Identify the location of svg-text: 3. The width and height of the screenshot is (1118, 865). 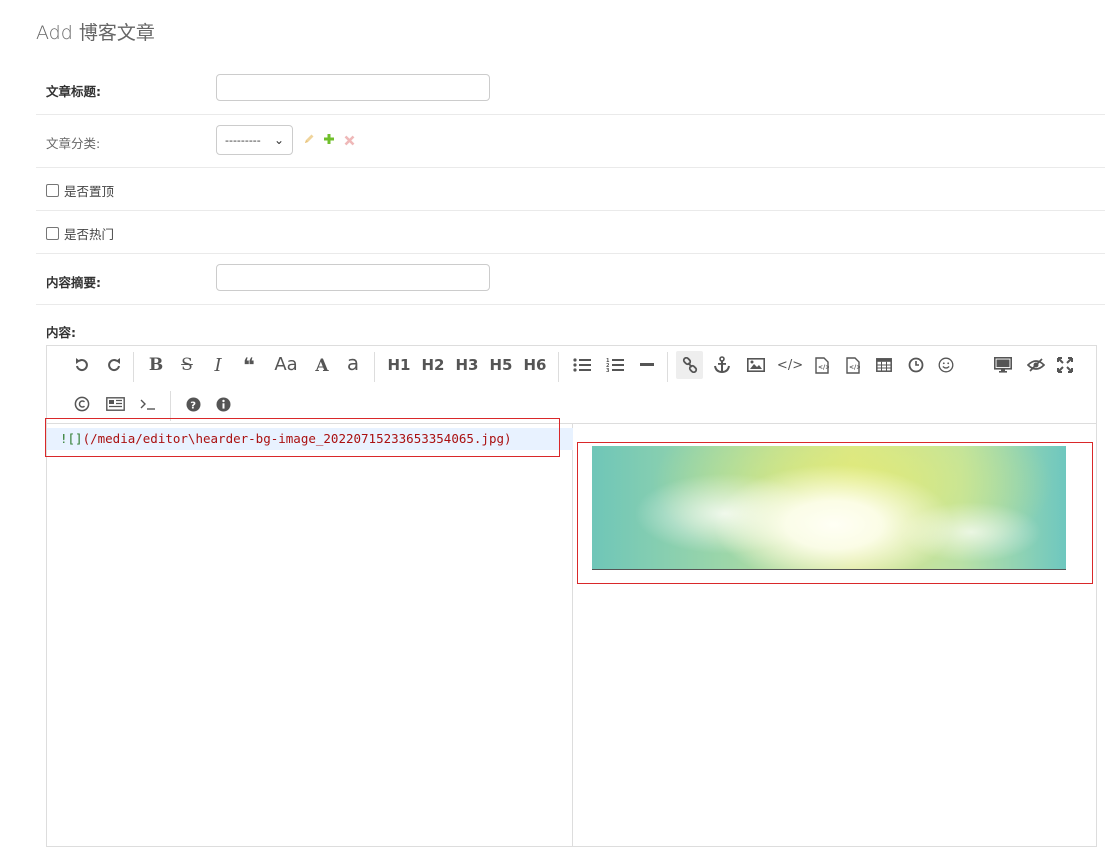
(608, 370).